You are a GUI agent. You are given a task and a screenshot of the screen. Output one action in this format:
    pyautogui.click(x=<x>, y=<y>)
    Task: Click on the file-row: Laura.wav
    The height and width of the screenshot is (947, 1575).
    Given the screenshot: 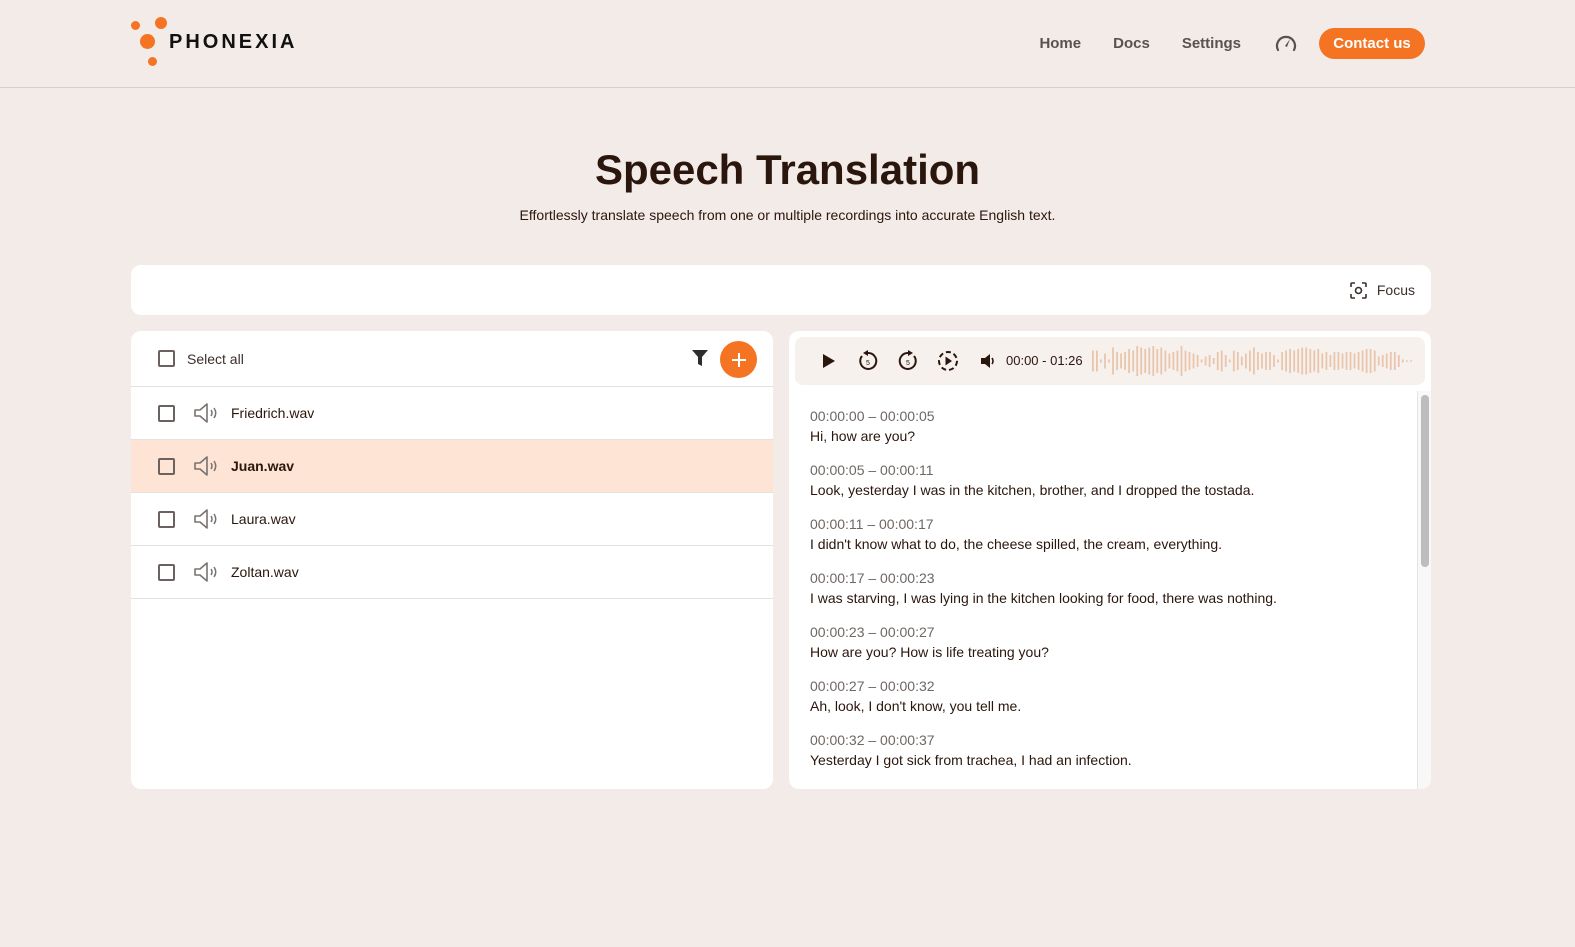 What is the action you would take?
    pyautogui.click(x=452, y=519)
    